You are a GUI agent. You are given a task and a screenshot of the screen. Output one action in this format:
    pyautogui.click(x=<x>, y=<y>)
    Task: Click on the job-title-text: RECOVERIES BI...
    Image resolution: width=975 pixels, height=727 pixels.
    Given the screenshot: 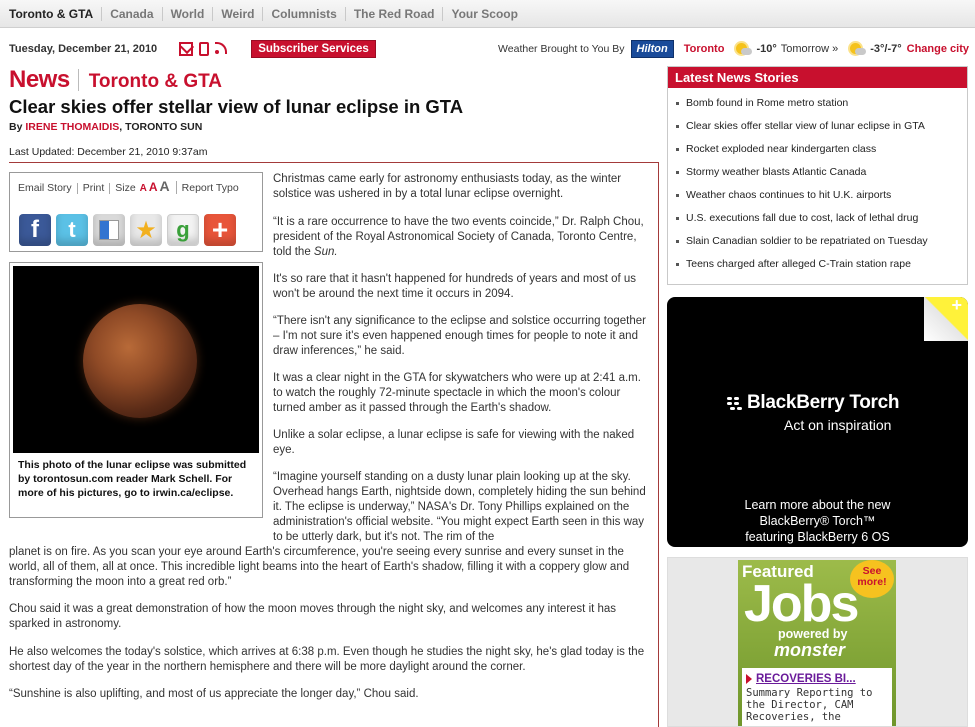 What is the action you would take?
    pyautogui.click(x=806, y=679)
    